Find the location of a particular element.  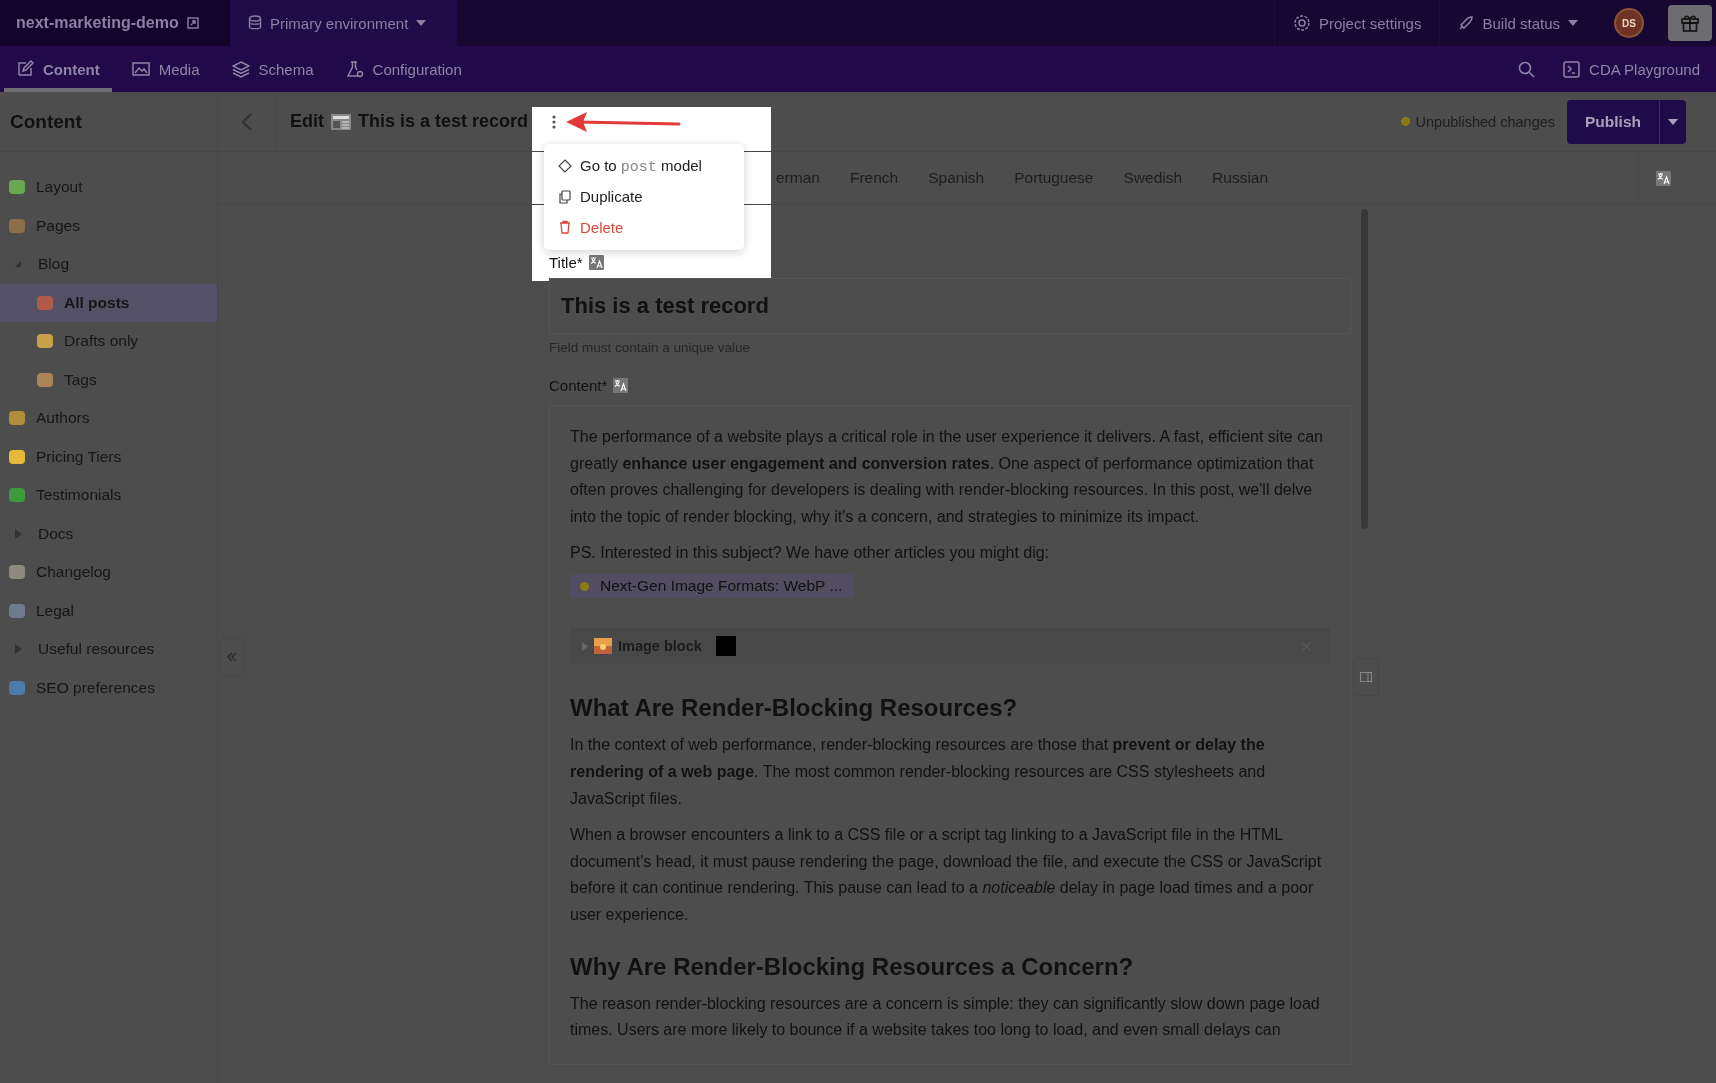

edit-icon is located at coordinates (25, 69).